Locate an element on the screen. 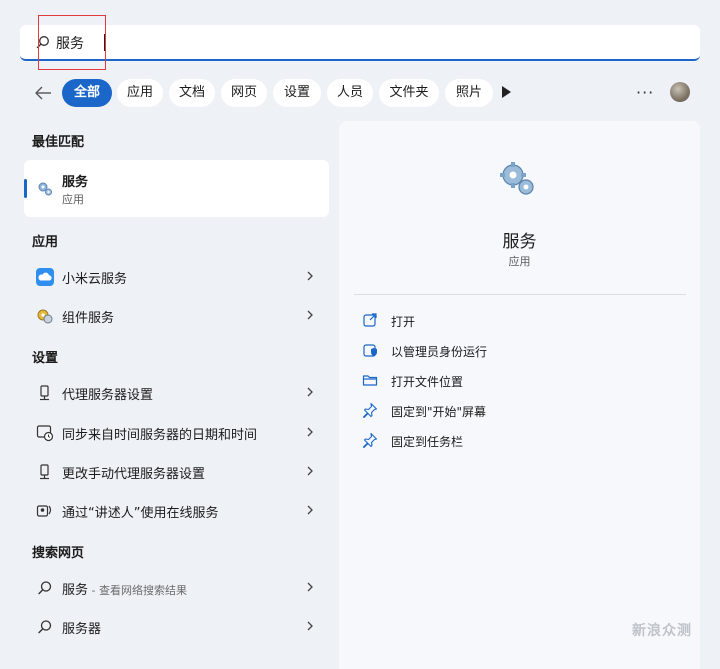  filter-chip-folders: 文件夹 is located at coordinates (409, 93).